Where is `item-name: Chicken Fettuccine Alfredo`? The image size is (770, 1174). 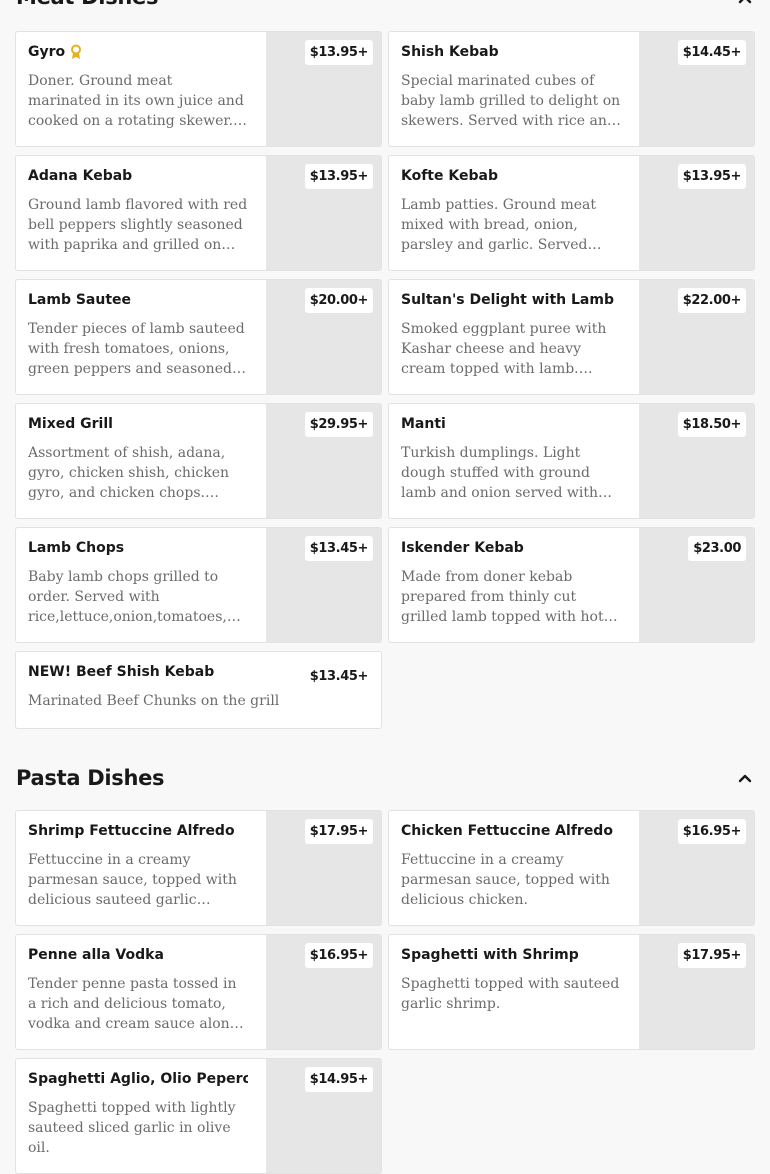 item-name: Chicken Fettuccine Alfredo is located at coordinates (507, 831).